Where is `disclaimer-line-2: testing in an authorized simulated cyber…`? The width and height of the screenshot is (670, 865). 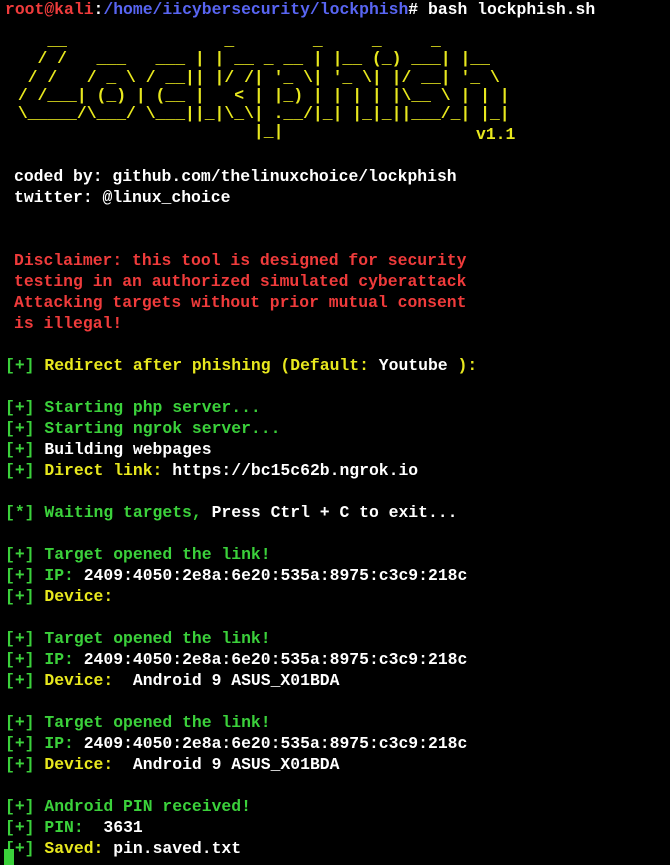
disclaimer-line-2: testing in an authorized simulated cyber… is located at coordinates (240, 281).